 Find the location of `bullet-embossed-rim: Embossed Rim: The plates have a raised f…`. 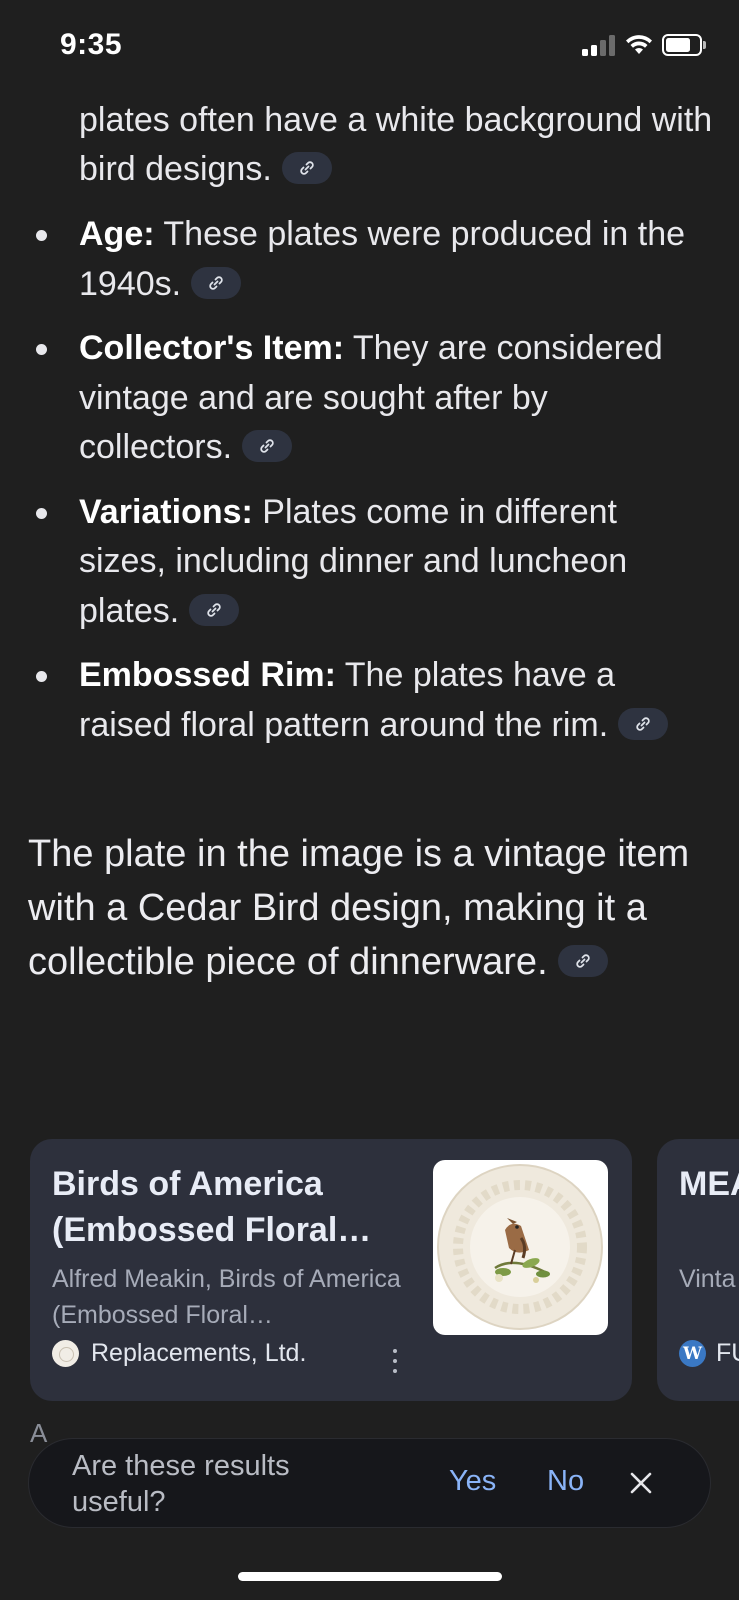

bullet-embossed-rim: Embossed Rim: The plates have a raised f… is located at coordinates (369, 700).